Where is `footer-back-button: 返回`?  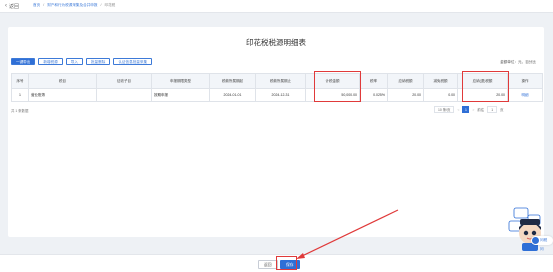 footer-back-button: 返回 is located at coordinates (268, 264).